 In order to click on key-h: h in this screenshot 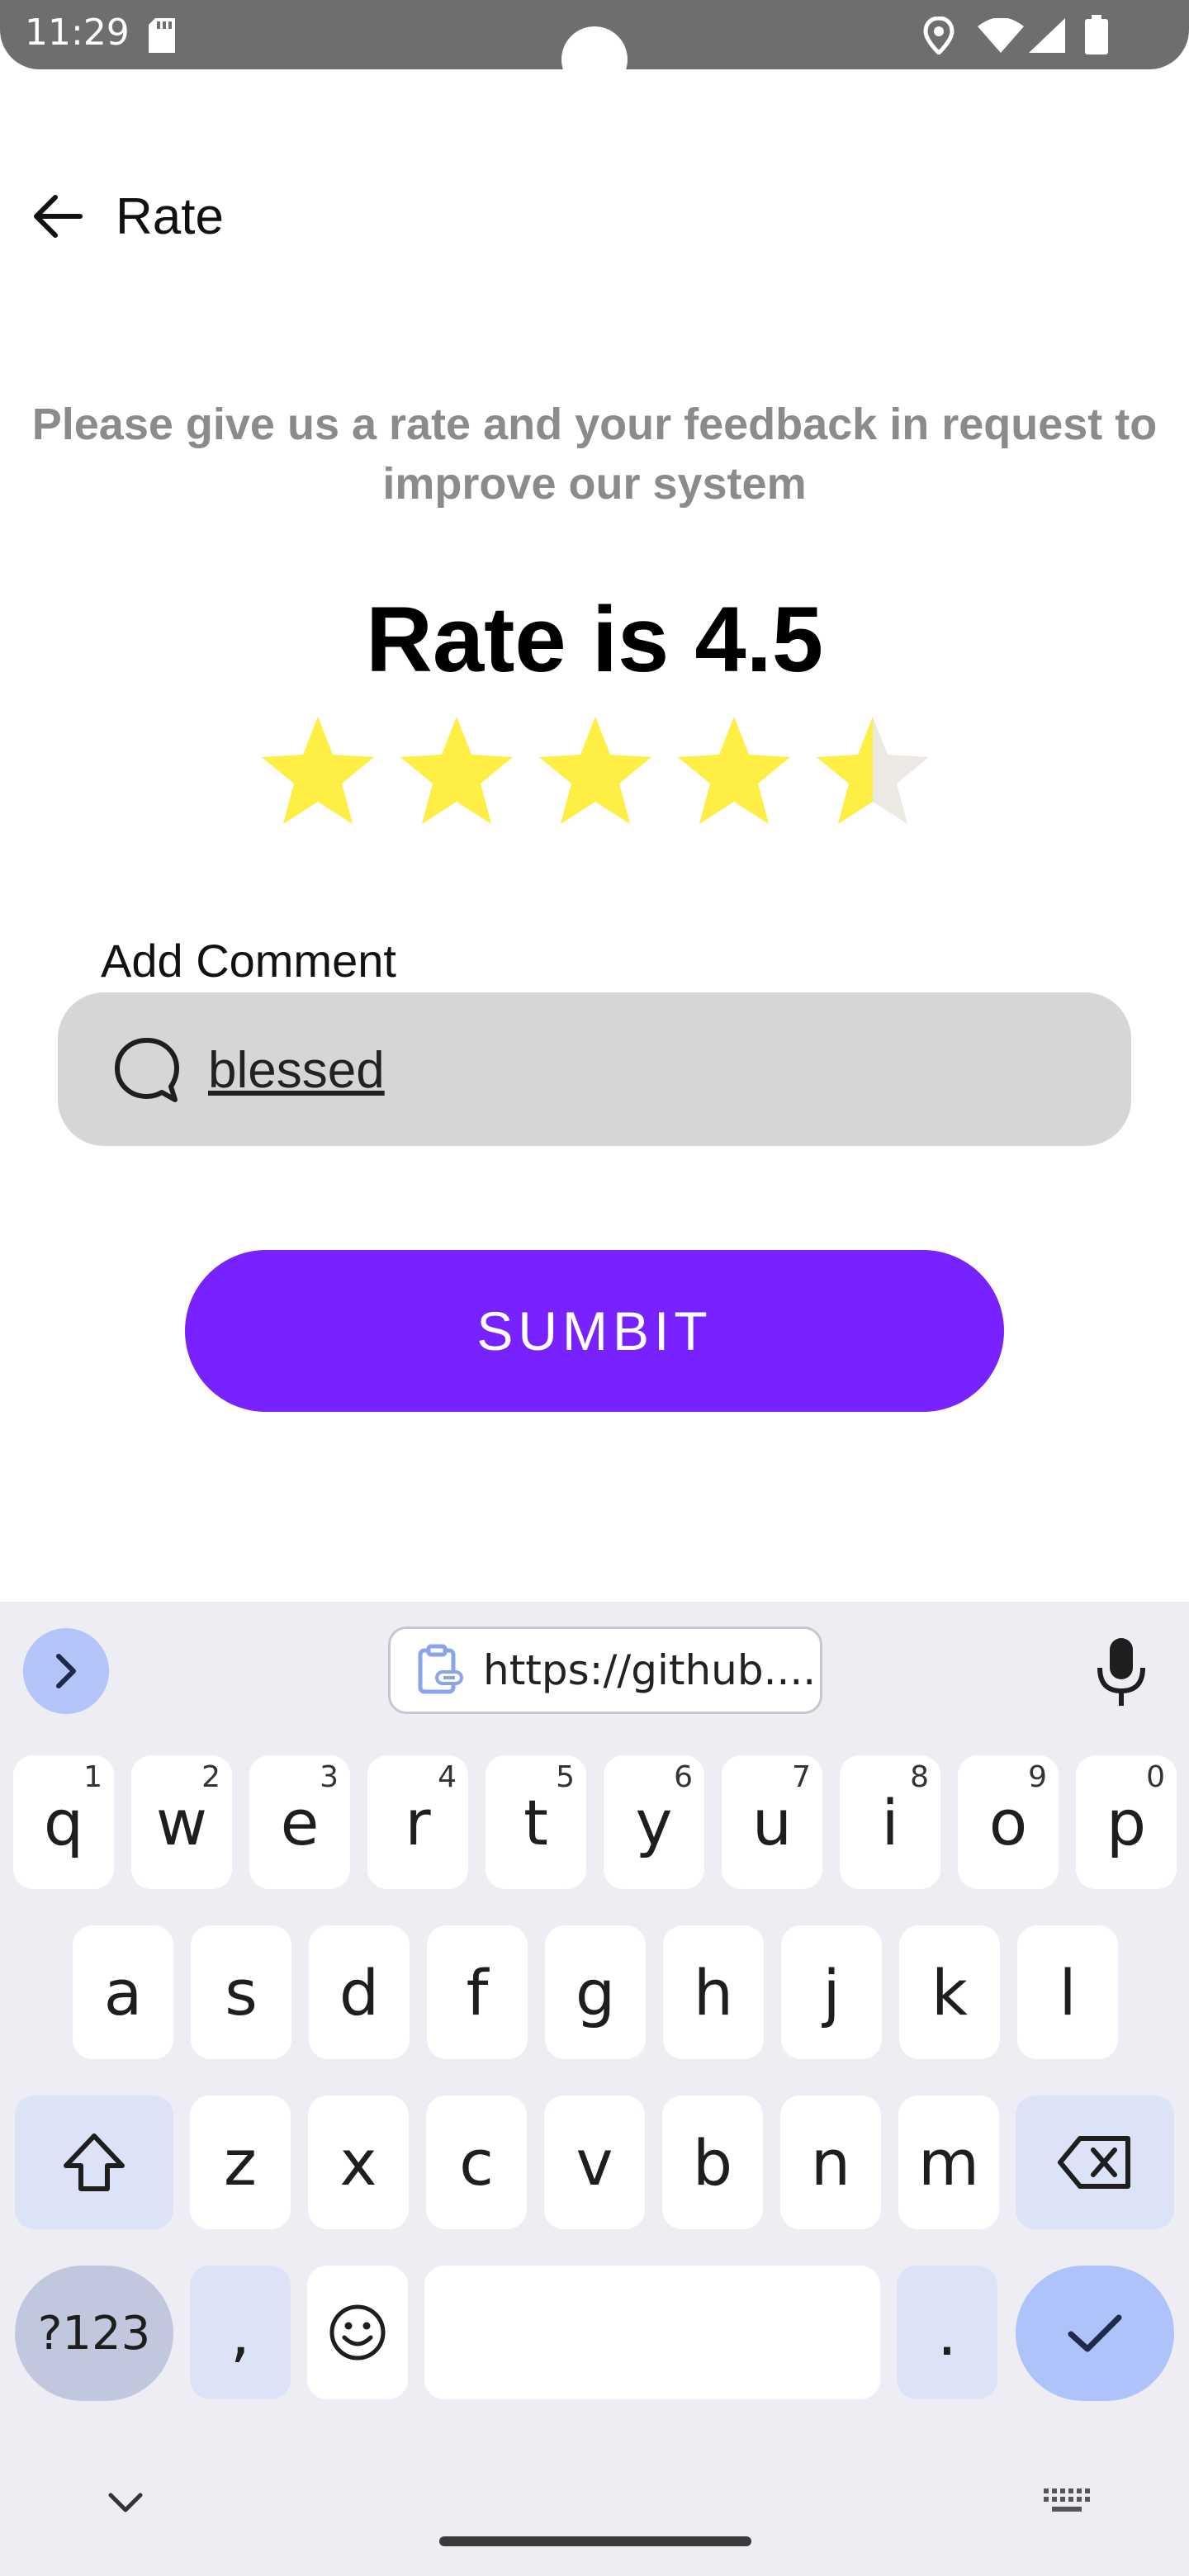, I will do `click(713, 1992)`.